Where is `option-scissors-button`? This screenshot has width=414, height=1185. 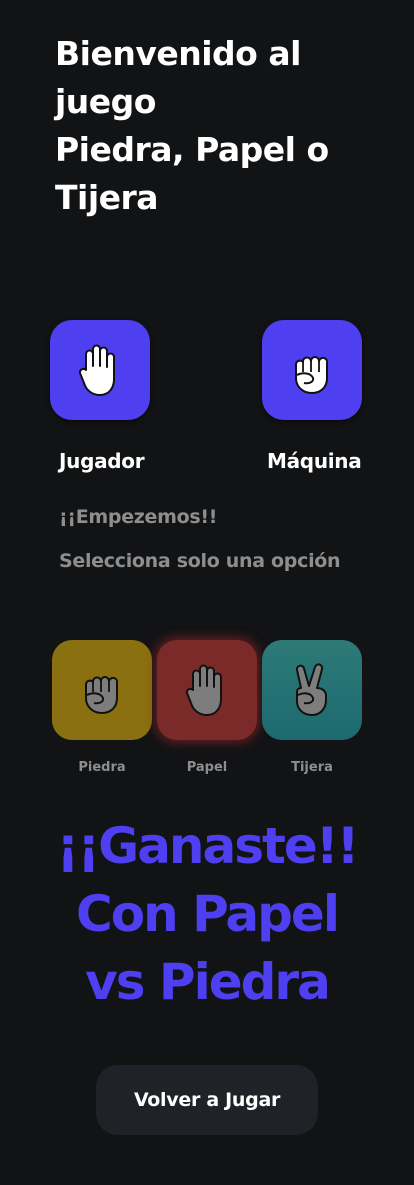 option-scissors-button is located at coordinates (312, 690).